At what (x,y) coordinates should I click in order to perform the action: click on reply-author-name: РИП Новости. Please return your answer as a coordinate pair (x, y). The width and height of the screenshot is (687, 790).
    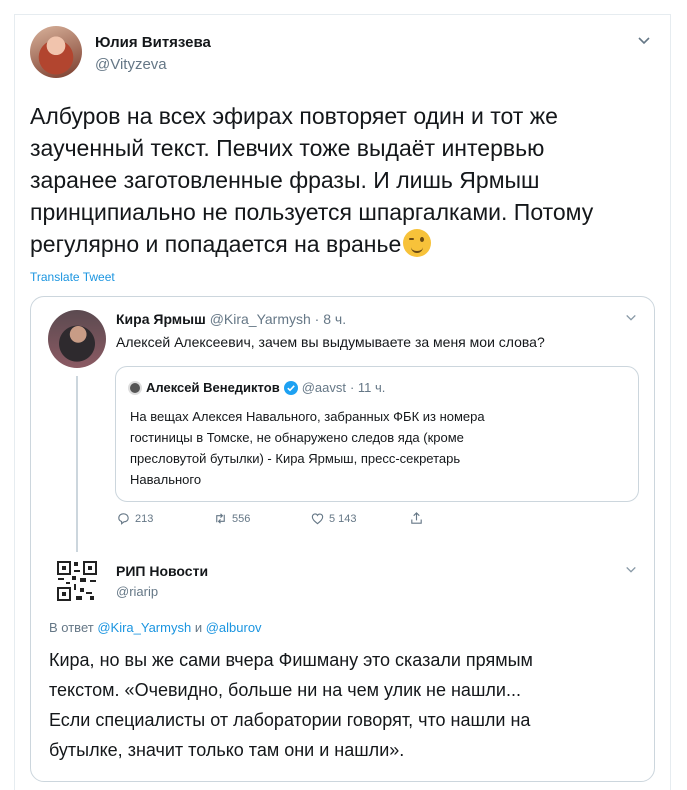
    Looking at the image, I should click on (162, 571).